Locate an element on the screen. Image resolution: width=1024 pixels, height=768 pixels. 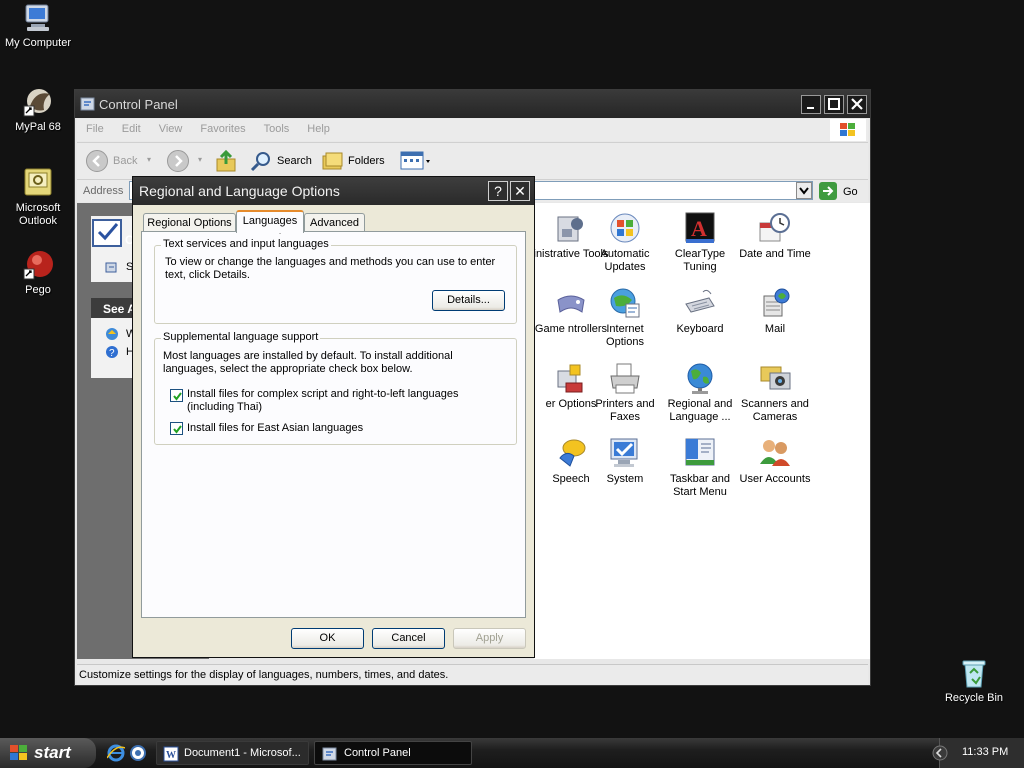
east-asian-label: Install files for East Asian languages is located at coordinates (347, 428).